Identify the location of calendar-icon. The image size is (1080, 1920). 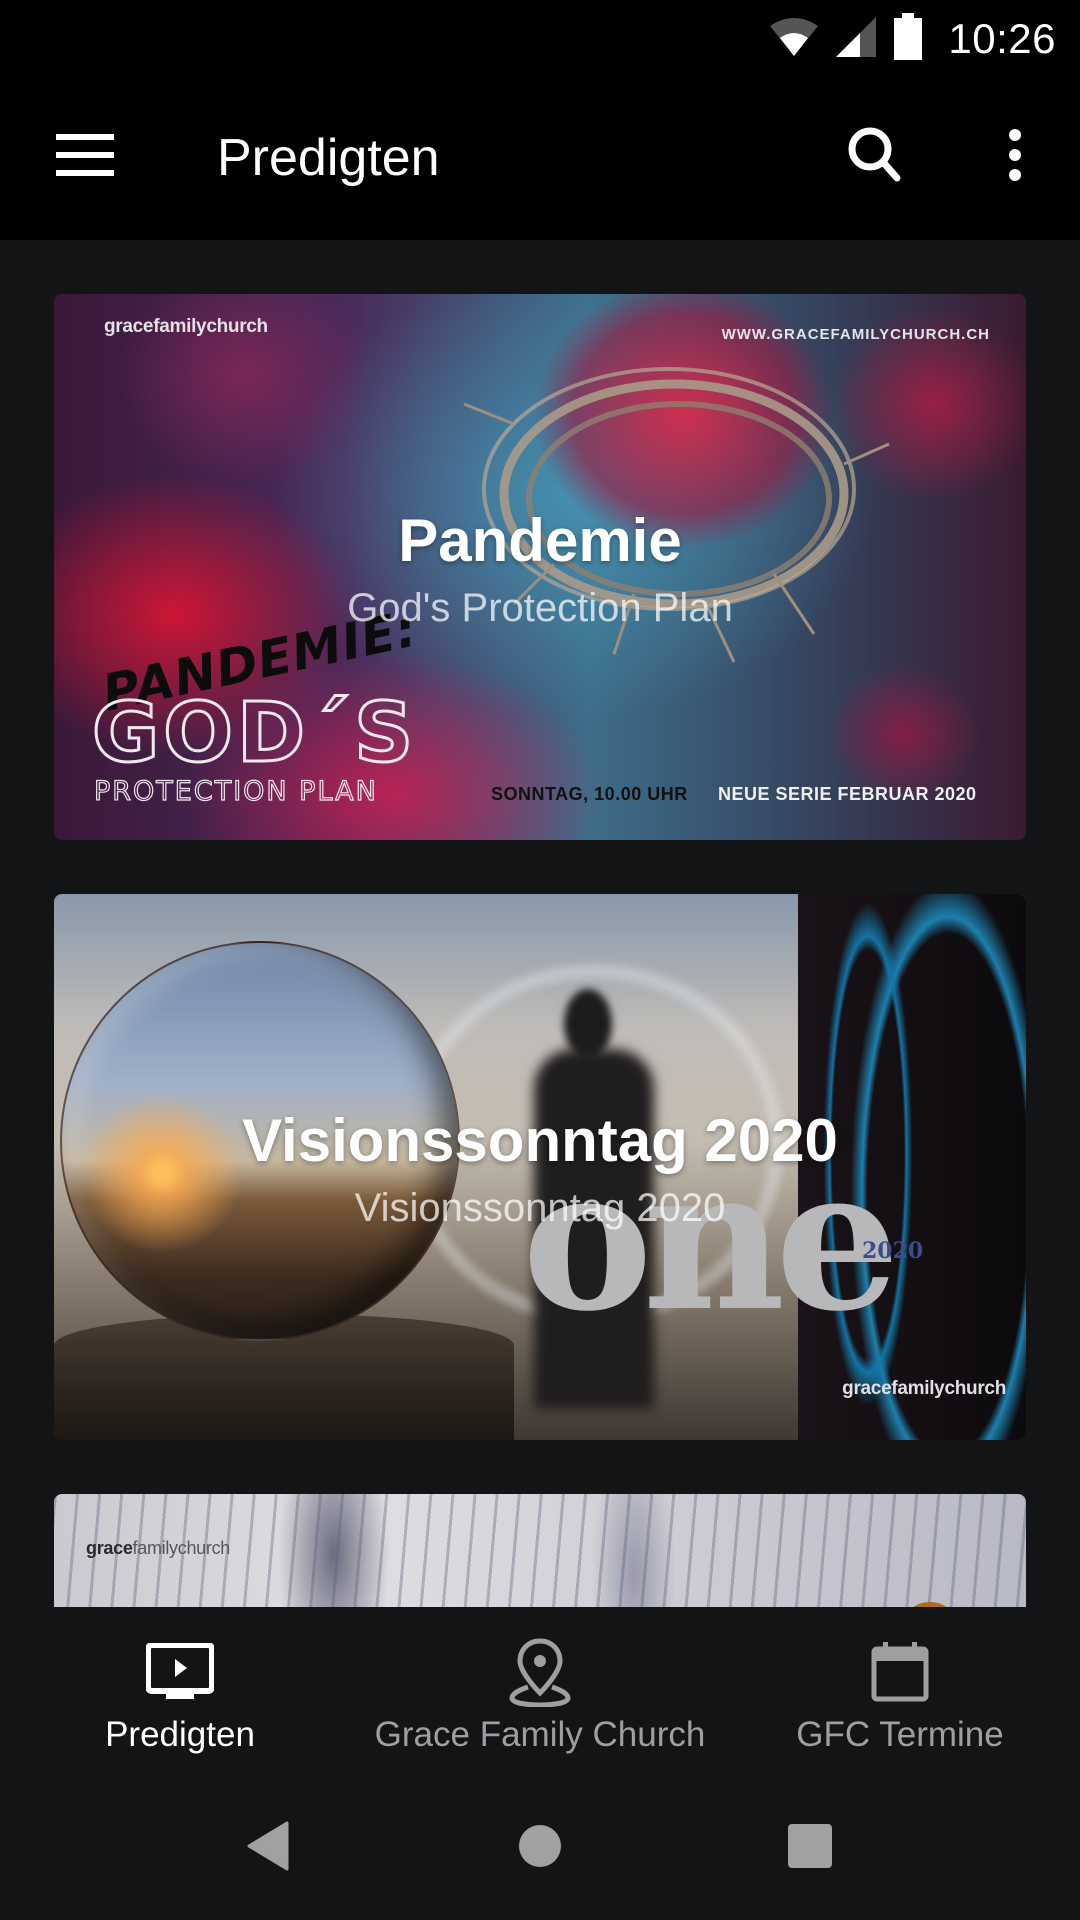
(900, 1672).